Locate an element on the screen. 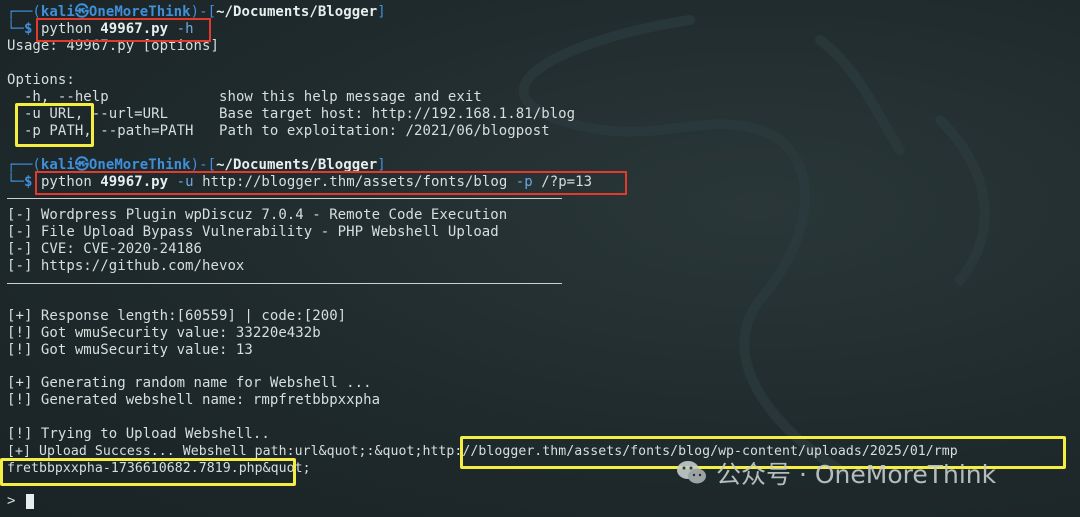 The height and width of the screenshot is (517, 1080). highlight-option-flags is located at coordinates (54, 125).